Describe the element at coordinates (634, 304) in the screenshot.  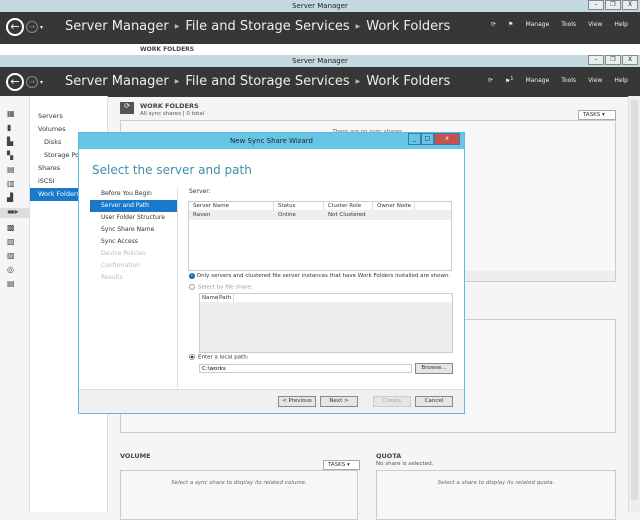
I see `vertical-scrollbar` at that location.